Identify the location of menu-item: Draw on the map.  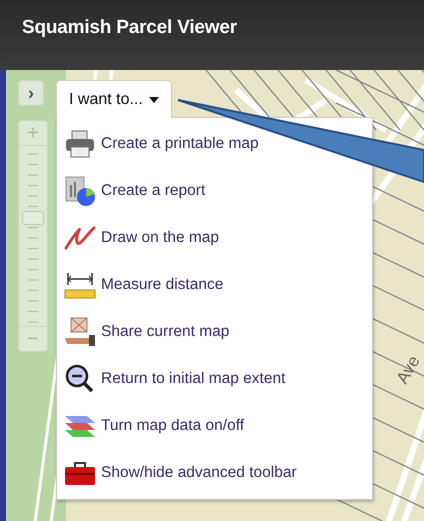
(141, 238).